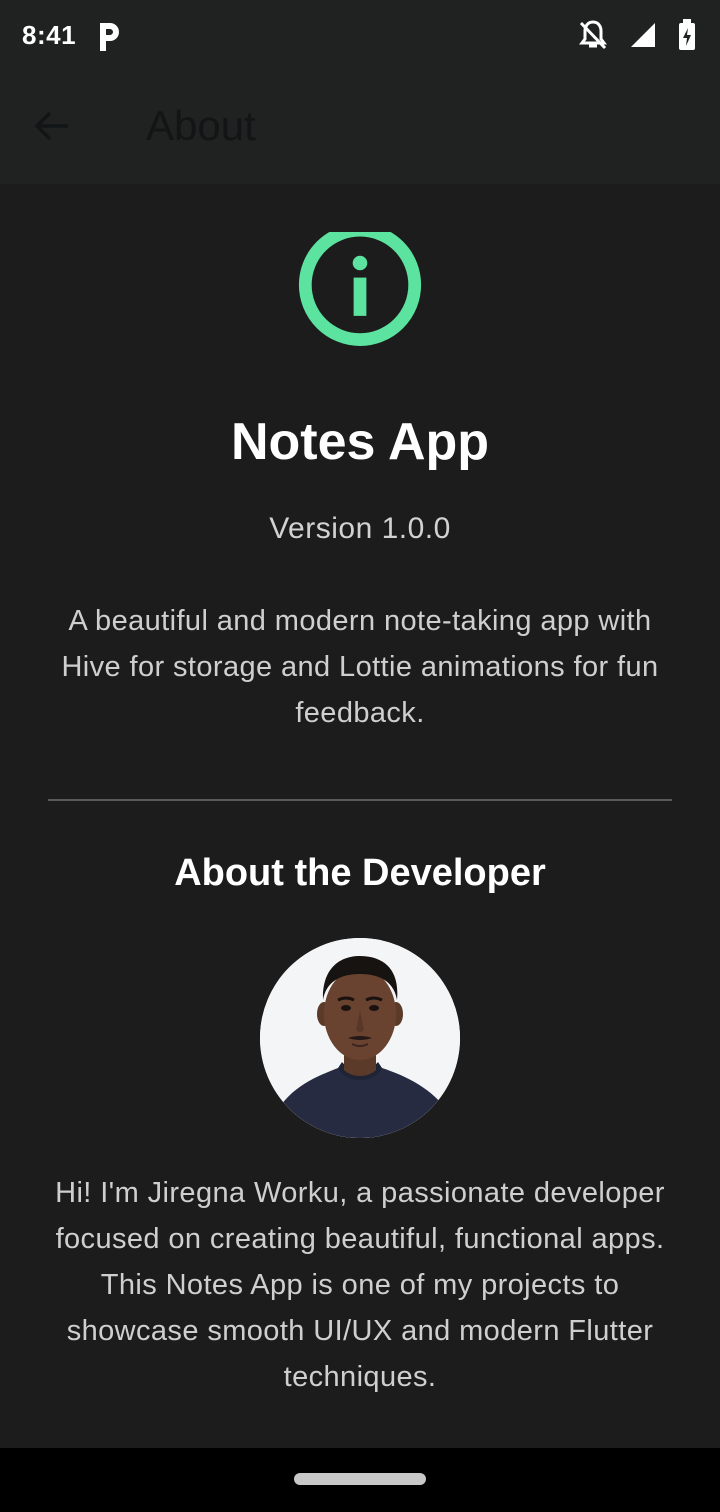 This screenshot has height=1512, width=720. I want to click on p-app-icon, so click(109, 37).